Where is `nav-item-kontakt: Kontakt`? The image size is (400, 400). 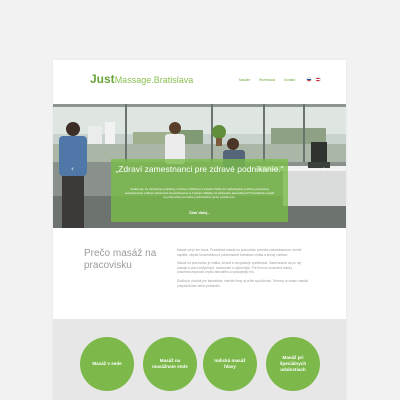
nav-item-kontakt: Kontakt is located at coordinates (289, 80).